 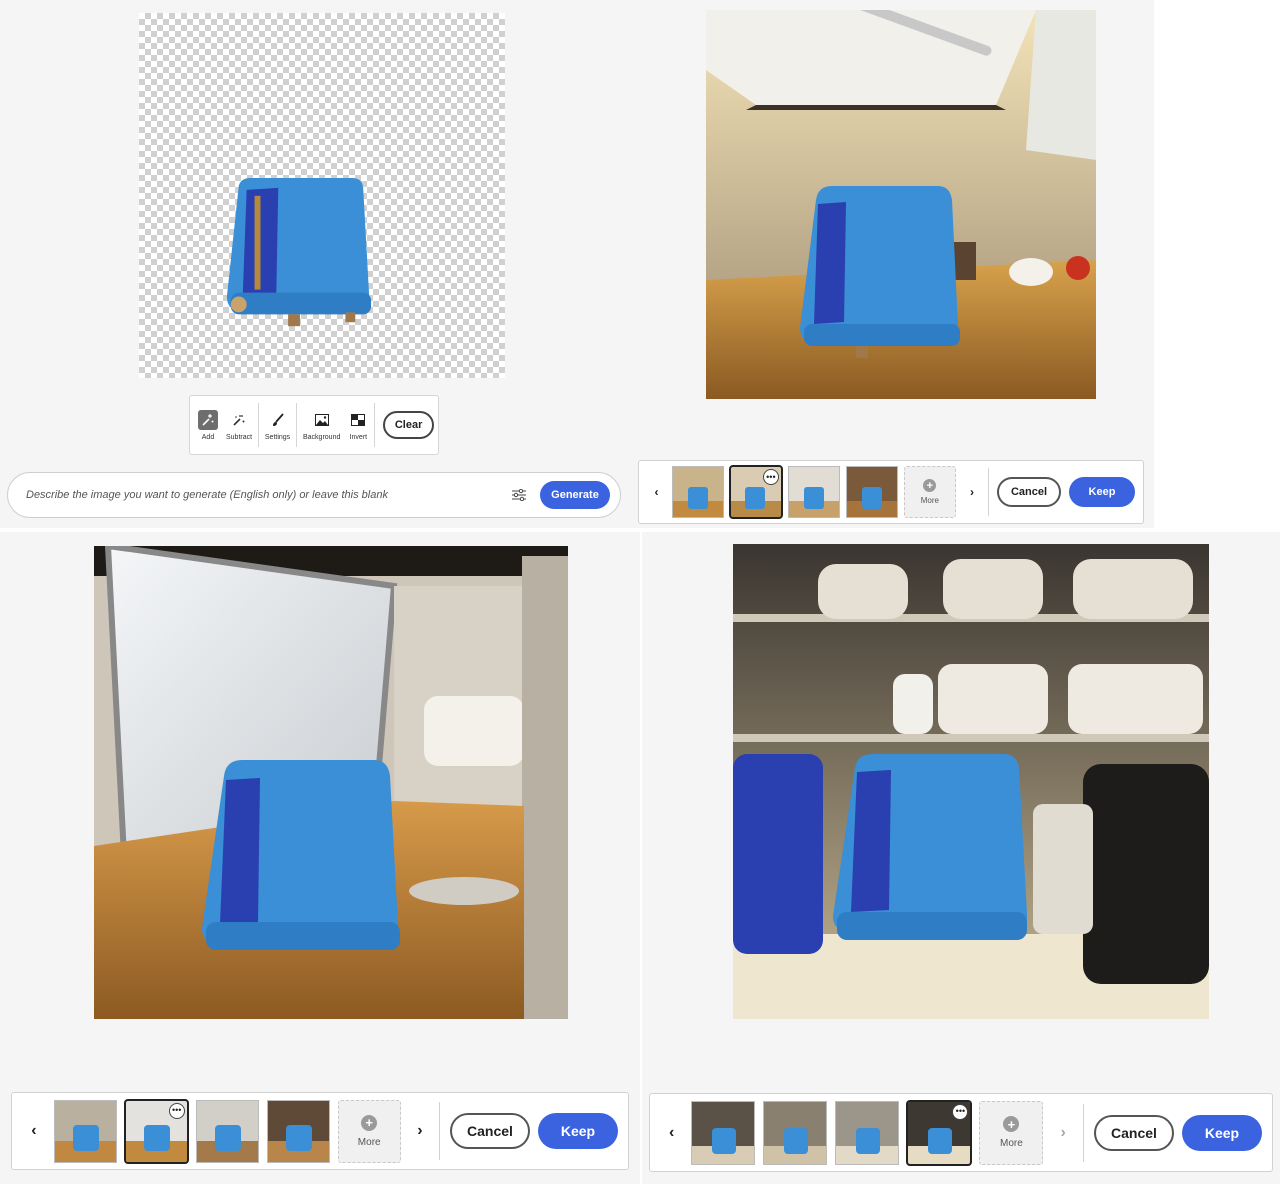 What do you see at coordinates (322, 437) in the screenshot?
I see `tool-background-label: Background` at bounding box center [322, 437].